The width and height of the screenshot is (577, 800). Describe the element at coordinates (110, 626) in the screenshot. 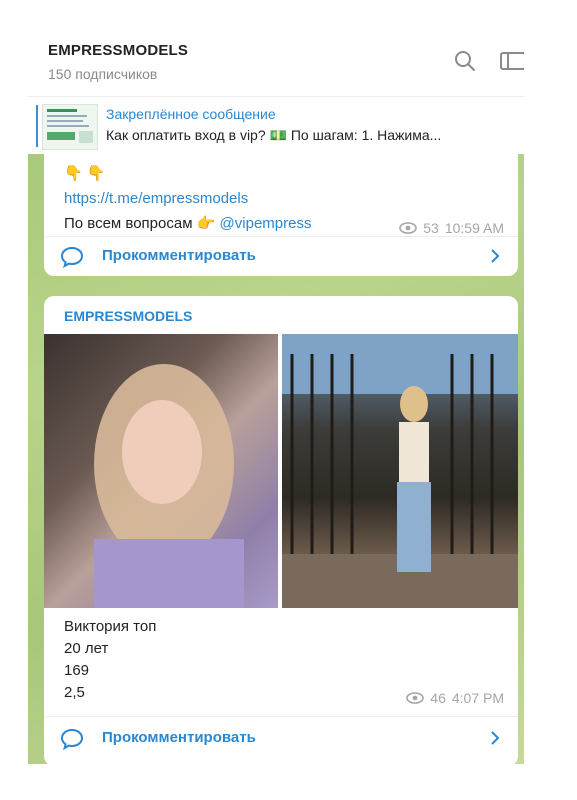

I see `caption-line: Виктория топ` at that location.